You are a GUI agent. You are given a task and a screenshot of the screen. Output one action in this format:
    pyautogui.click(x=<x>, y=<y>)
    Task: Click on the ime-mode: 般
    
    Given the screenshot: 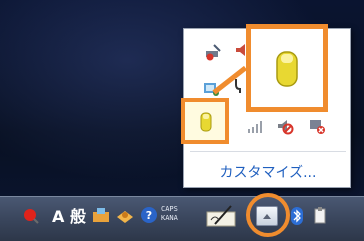 What is the action you would take?
    pyautogui.click(x=77, y=216)
    